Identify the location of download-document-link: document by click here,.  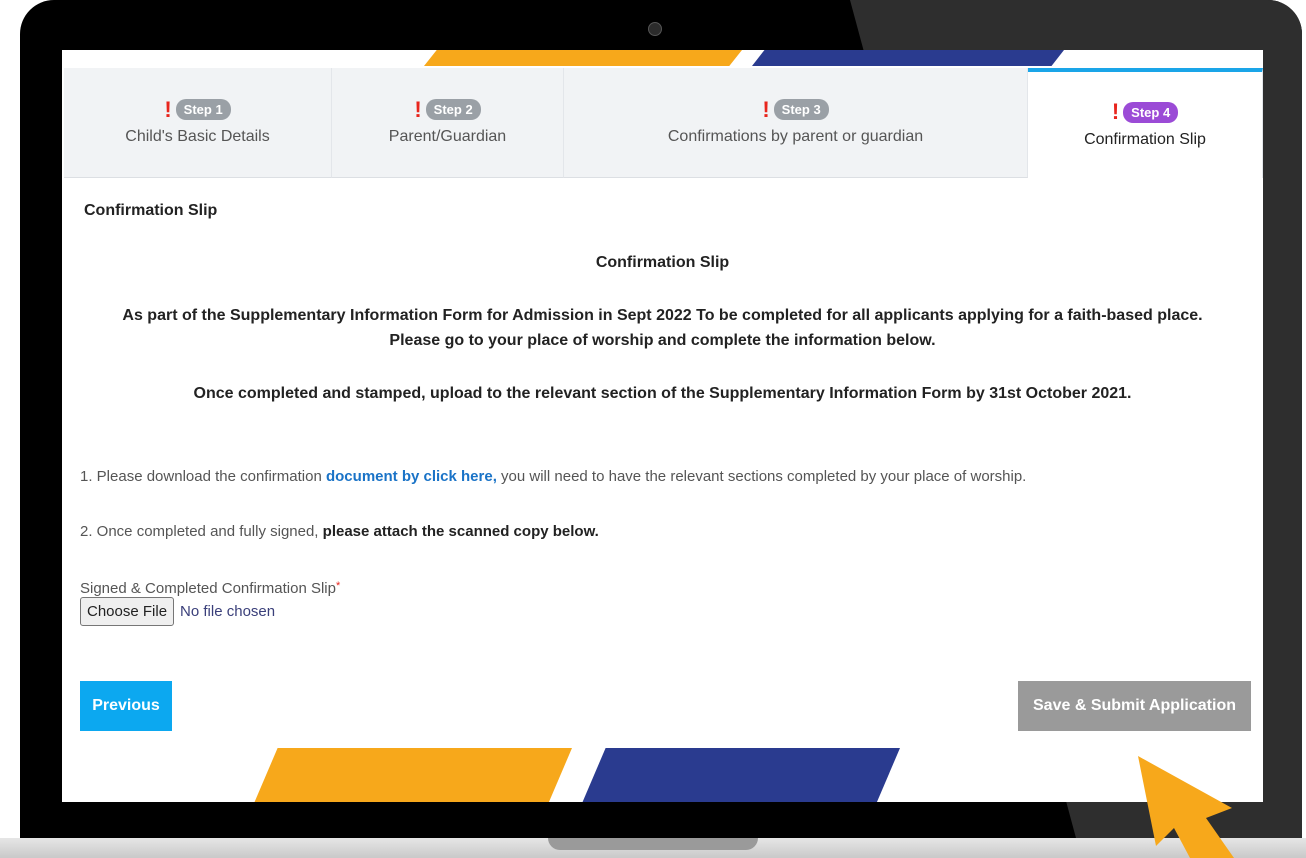
(411, 476).